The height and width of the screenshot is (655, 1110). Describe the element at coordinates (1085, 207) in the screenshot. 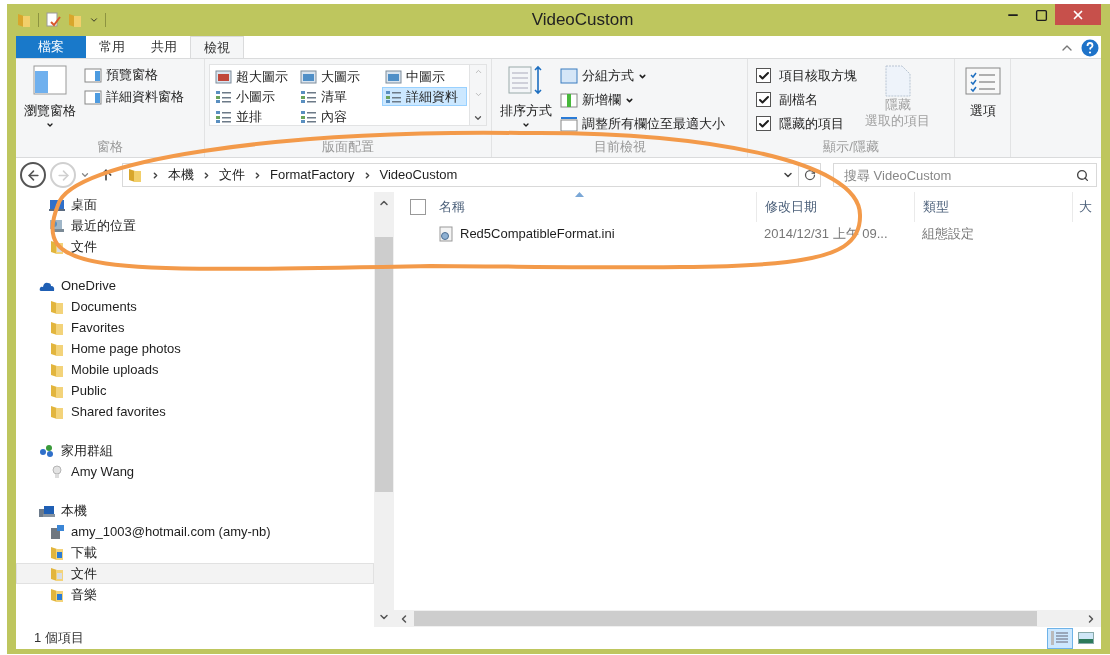

I see `column-header: 大` at that location.